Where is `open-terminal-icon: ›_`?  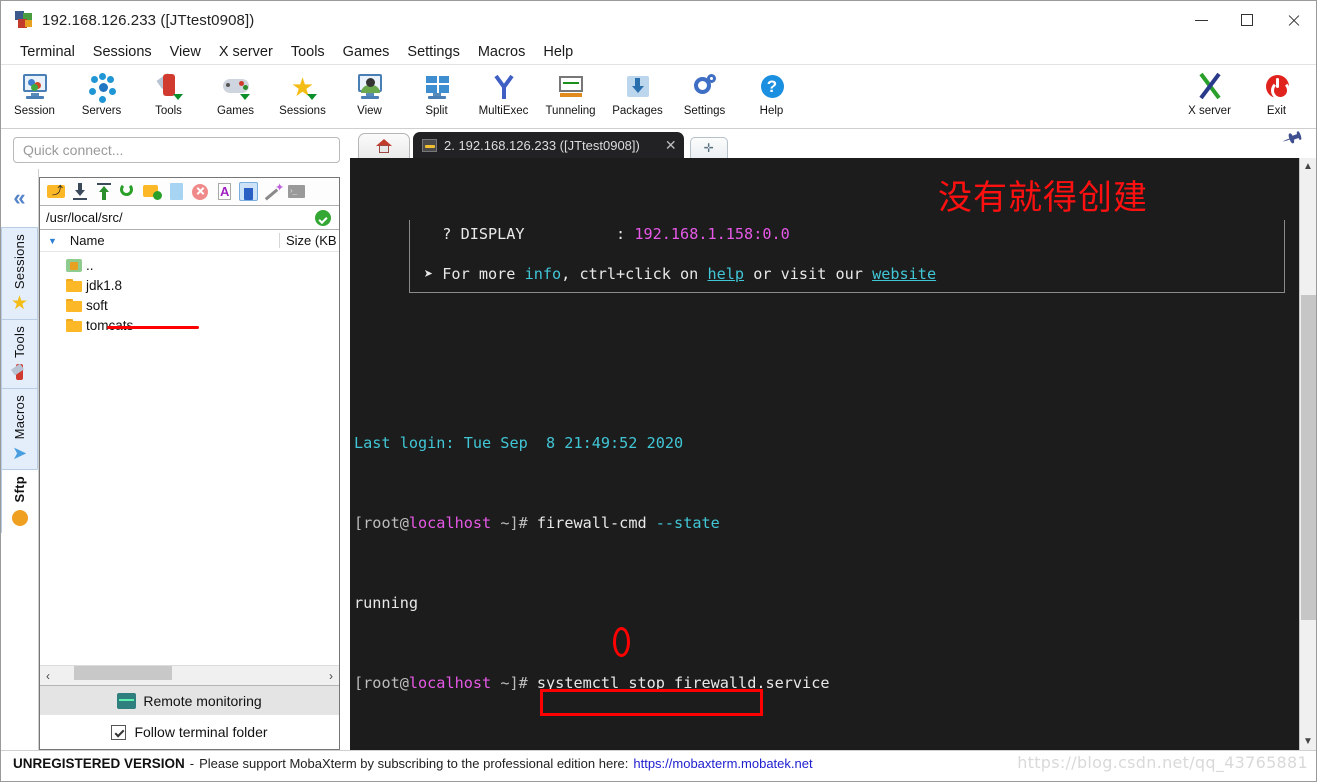
open-terminal-icon: ›_ is located at coordinates (296, 191).